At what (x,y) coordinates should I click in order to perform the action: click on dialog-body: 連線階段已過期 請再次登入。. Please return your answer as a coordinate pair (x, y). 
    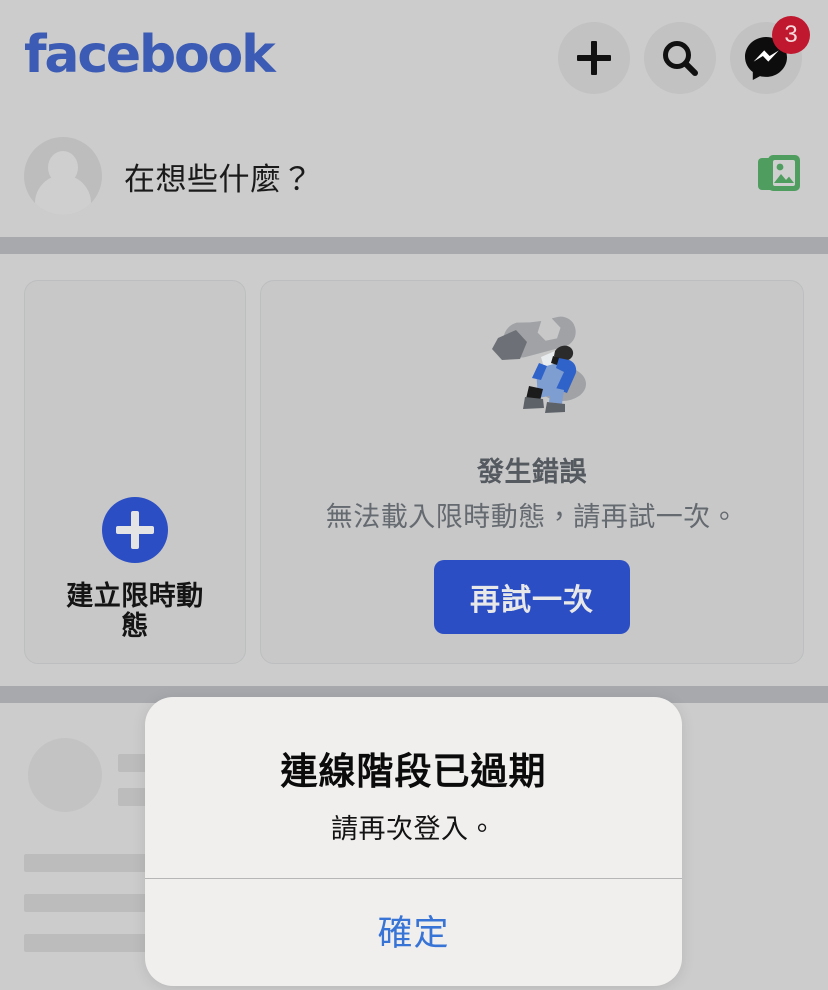
    Looking at the image, I should click on (413, 787).